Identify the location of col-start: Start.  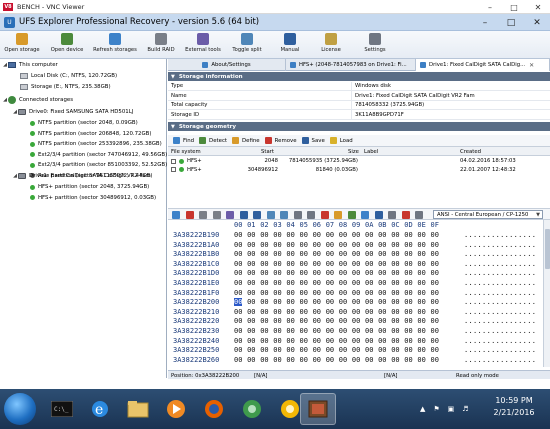
(267, 151).